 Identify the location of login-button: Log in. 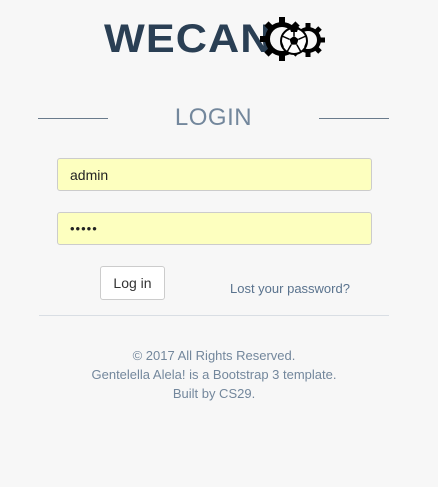
(132, 283).